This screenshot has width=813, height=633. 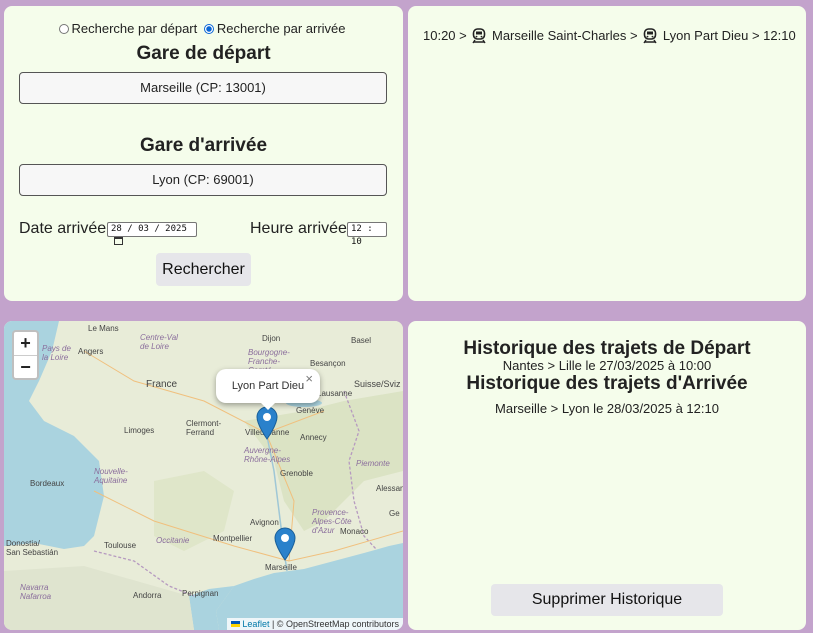 What do you see at coordinates (285, 544) in the screenshot?
I see `marseille-marker-icon` at bounding box center [285, 544].